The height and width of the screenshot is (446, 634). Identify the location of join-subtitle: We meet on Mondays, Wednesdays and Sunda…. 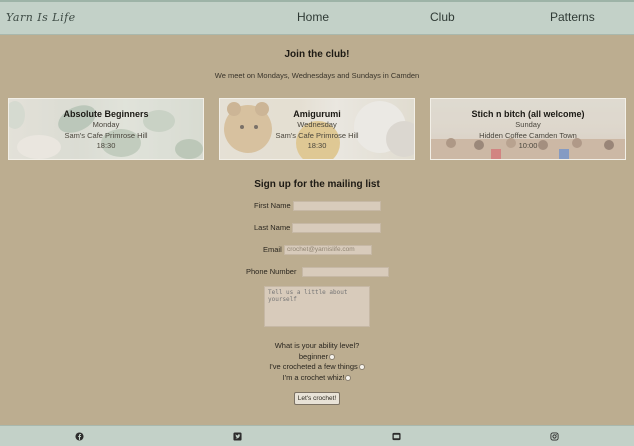
(317, 75).